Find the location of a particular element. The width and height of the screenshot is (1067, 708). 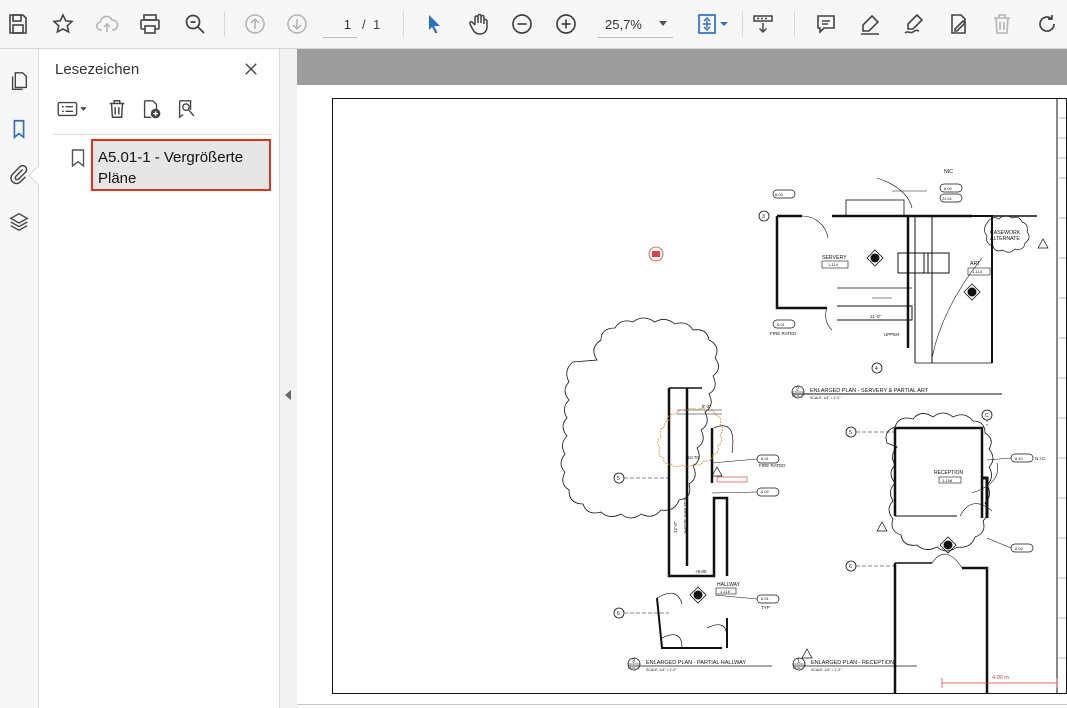

delete-icon is located at coordinates (1002, 24).